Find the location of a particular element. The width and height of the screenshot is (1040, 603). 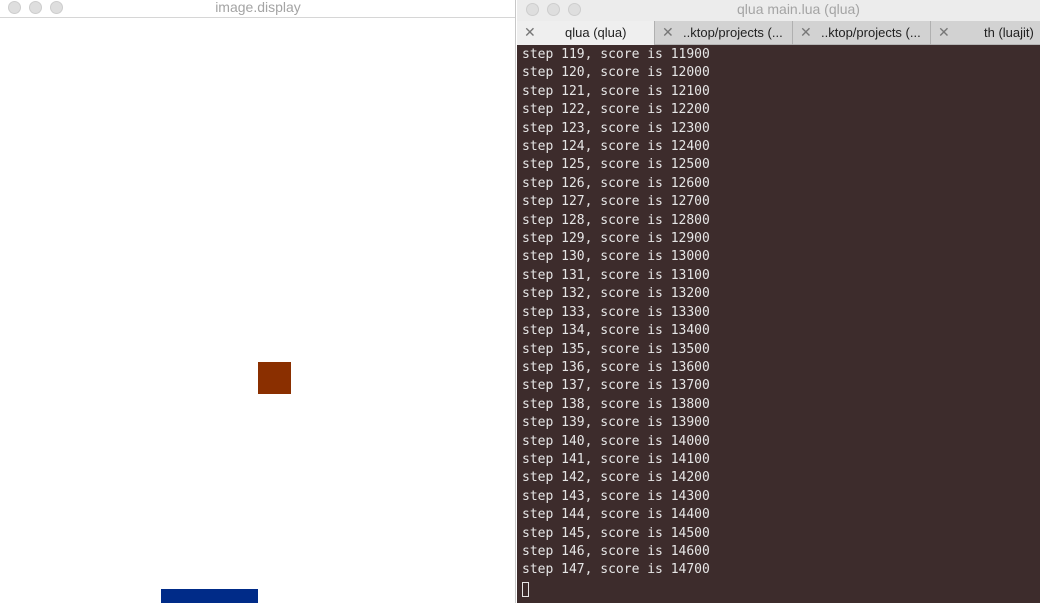

terminal-line: step 141, score is 14100 is located at coordinates (616, 459).